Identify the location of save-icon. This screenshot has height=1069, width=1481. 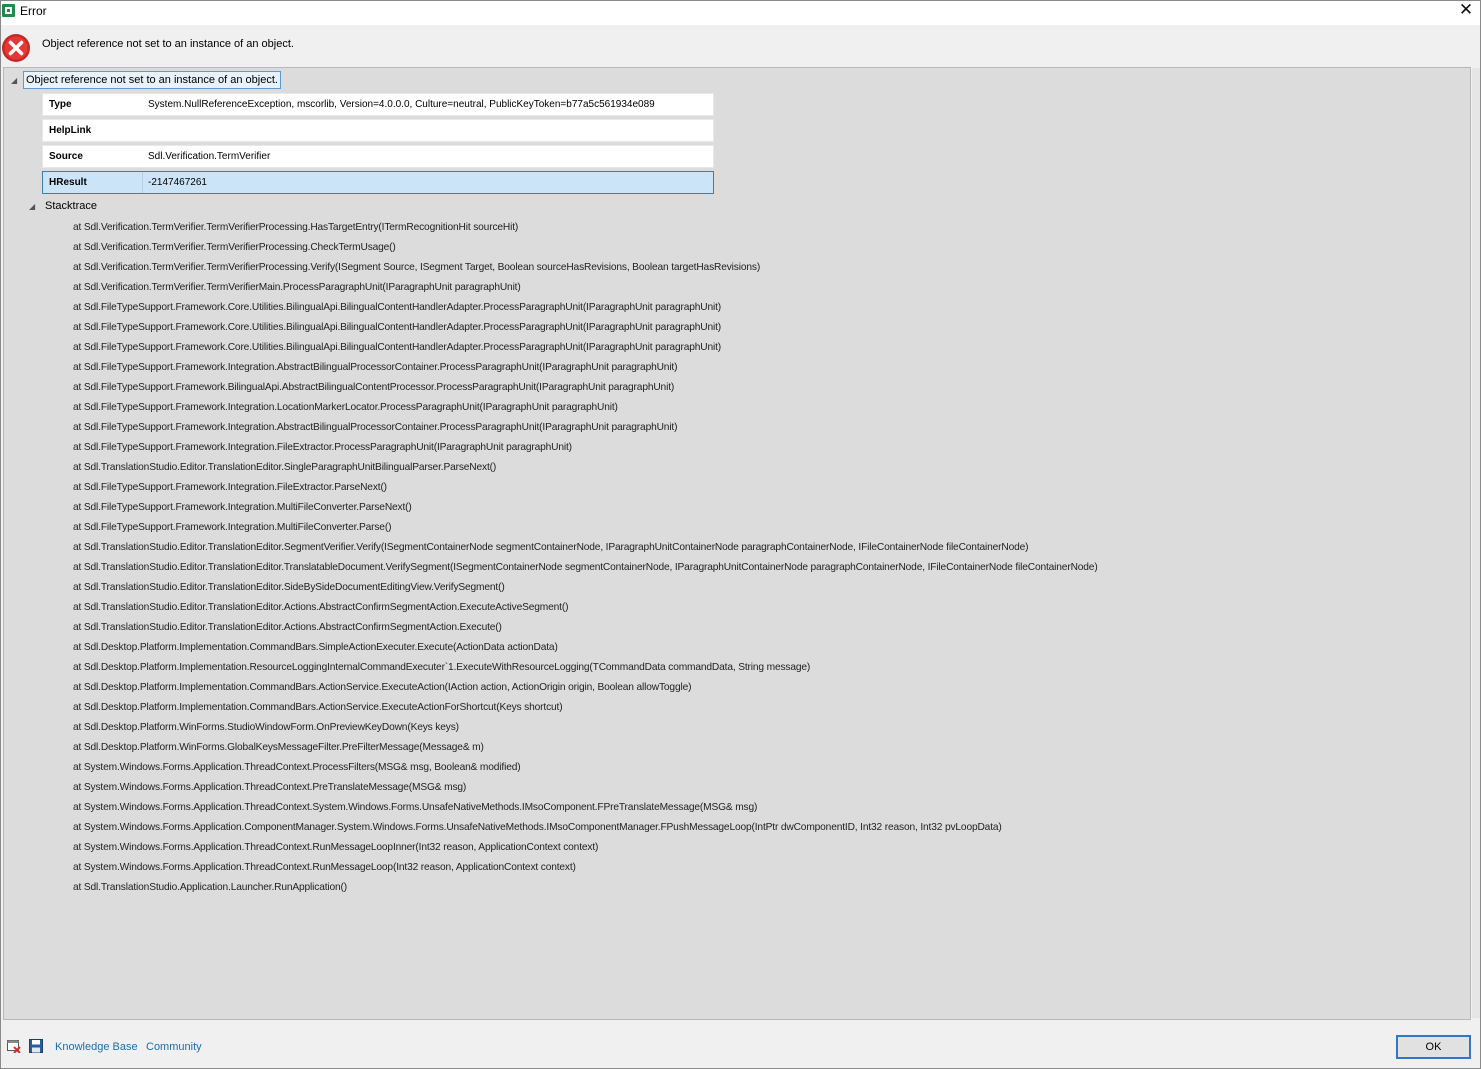
(36, 1046).